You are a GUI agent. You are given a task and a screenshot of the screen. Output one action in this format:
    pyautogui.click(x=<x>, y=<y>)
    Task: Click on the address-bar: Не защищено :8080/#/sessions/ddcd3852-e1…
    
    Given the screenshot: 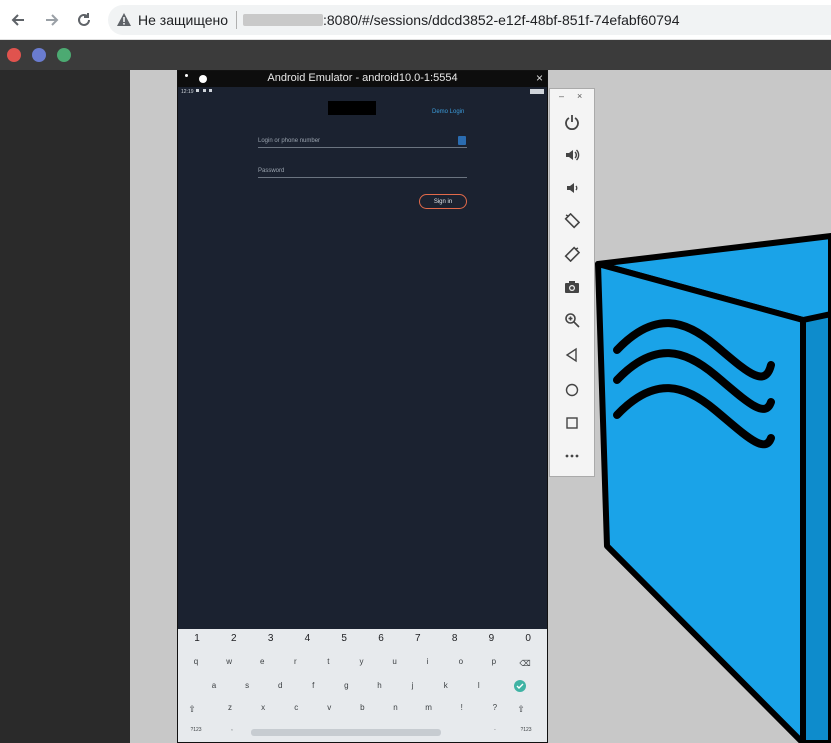 What is the action you would take?
    pyautogui.click(x=469, y=20)
    